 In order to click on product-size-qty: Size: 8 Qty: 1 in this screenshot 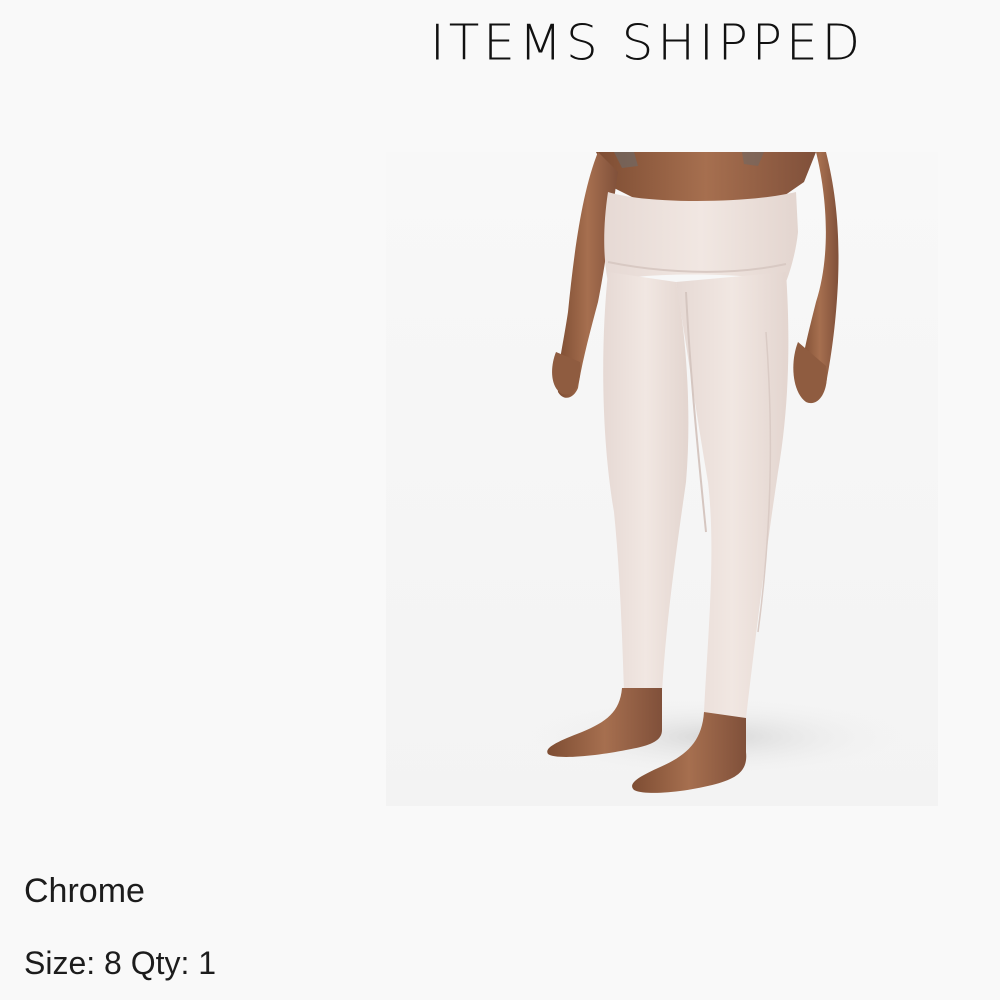, I will do `click(120, 963)`.